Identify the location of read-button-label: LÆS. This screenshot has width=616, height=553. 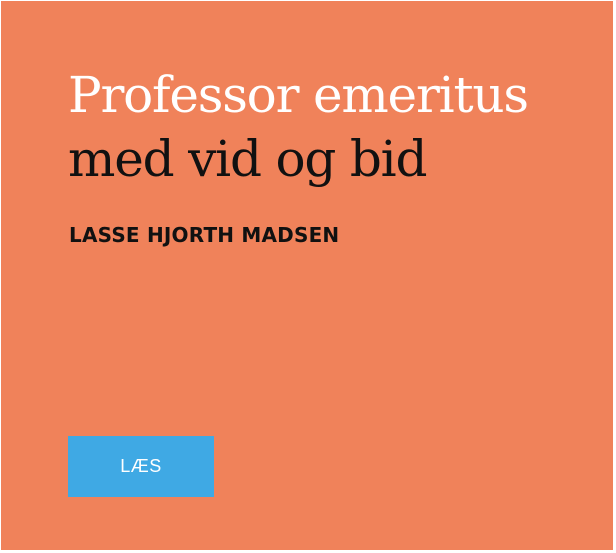
(141, 466).